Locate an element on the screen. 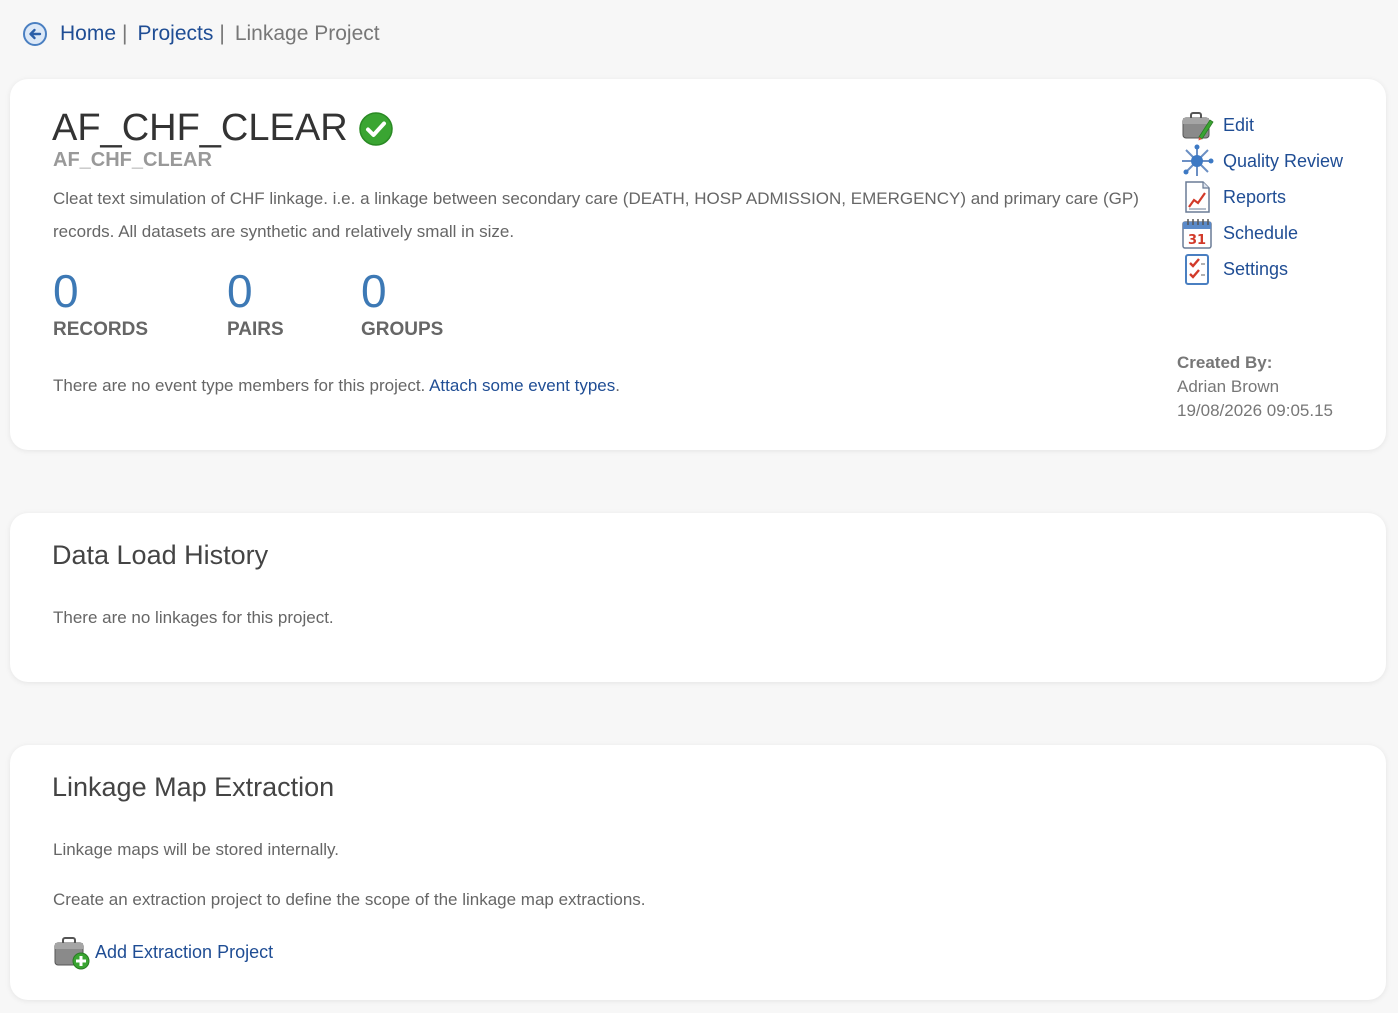 This screenshot has width=1398, height=1013. project-subtitle: AF_CHF_CLEAR is located at coordinates (132, 160).